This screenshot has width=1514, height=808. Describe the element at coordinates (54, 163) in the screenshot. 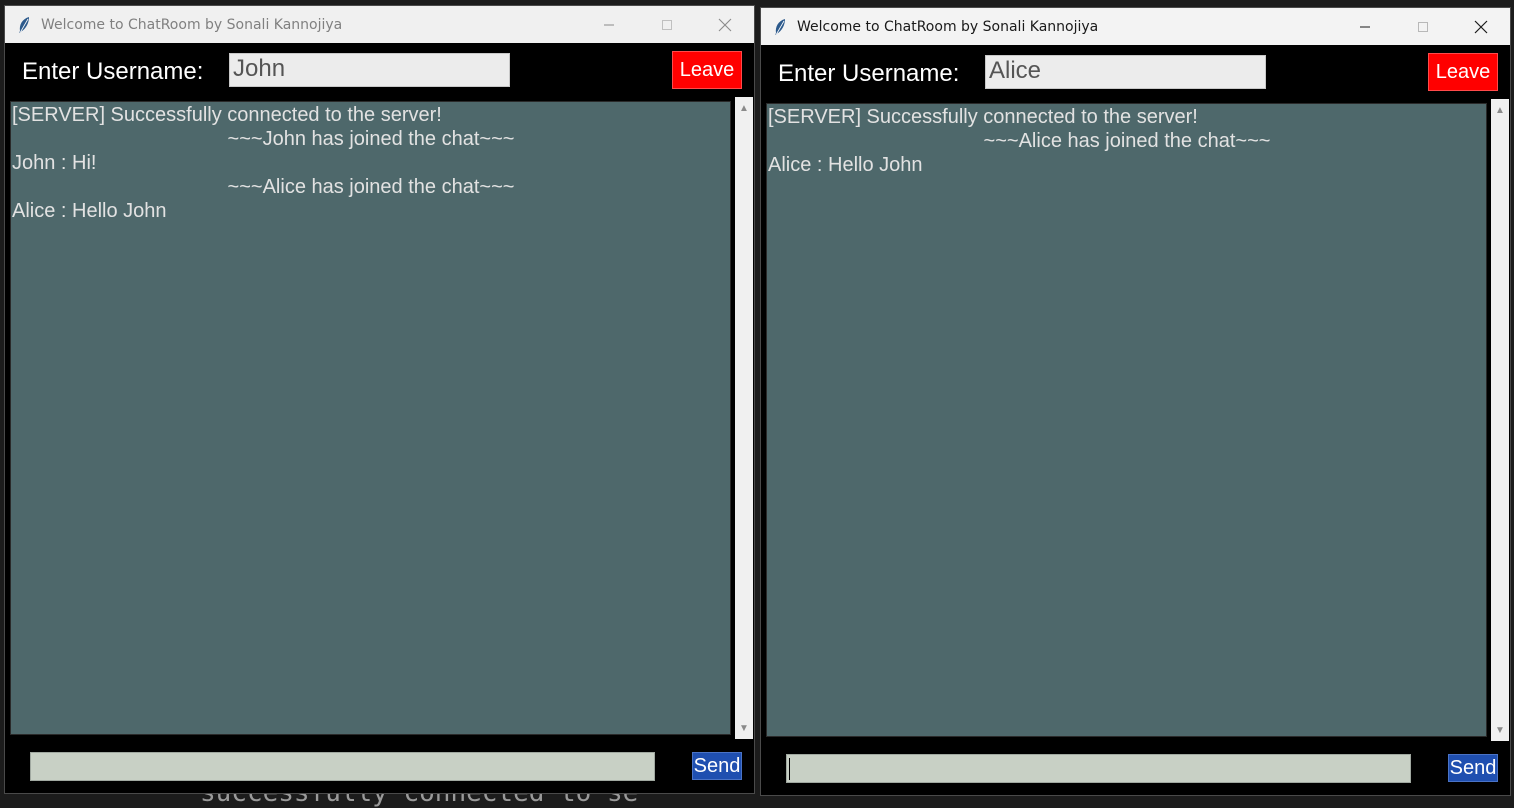

I see `chat-message: John : Hi!` at that location.